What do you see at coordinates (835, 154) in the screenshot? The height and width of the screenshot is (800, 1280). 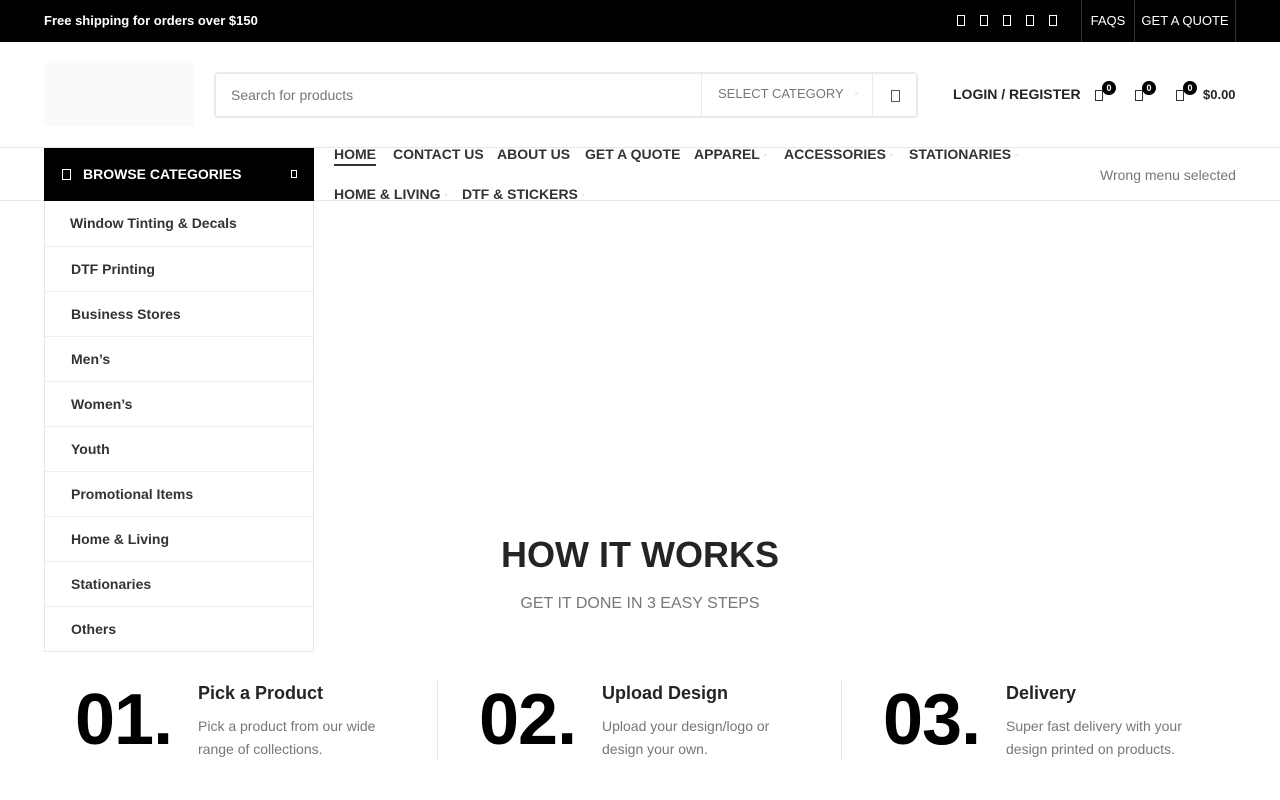 I see `nav-accessories-label: ACCESSORIES` at bounding box center [835, 154].